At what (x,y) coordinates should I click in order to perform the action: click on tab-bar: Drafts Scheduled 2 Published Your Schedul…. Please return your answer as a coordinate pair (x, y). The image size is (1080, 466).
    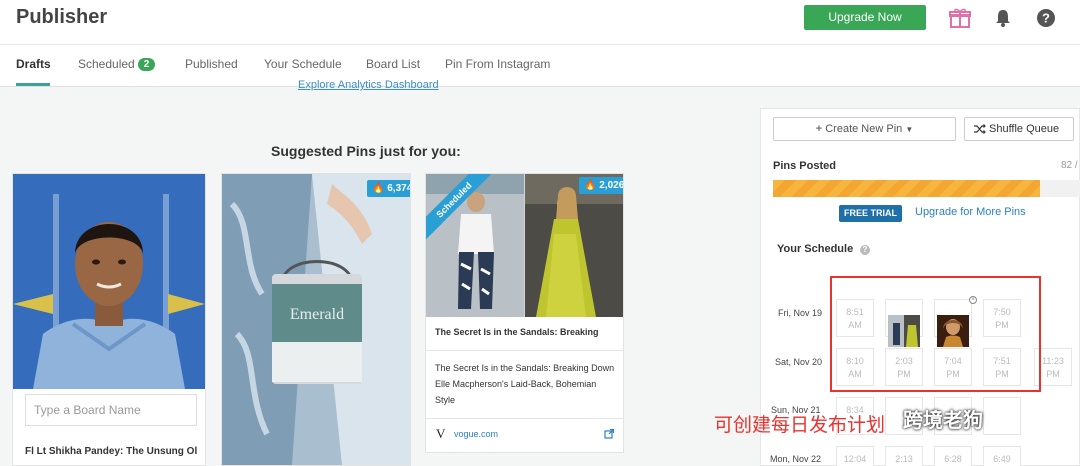
    Looking at the image, I should click on (540, 65).